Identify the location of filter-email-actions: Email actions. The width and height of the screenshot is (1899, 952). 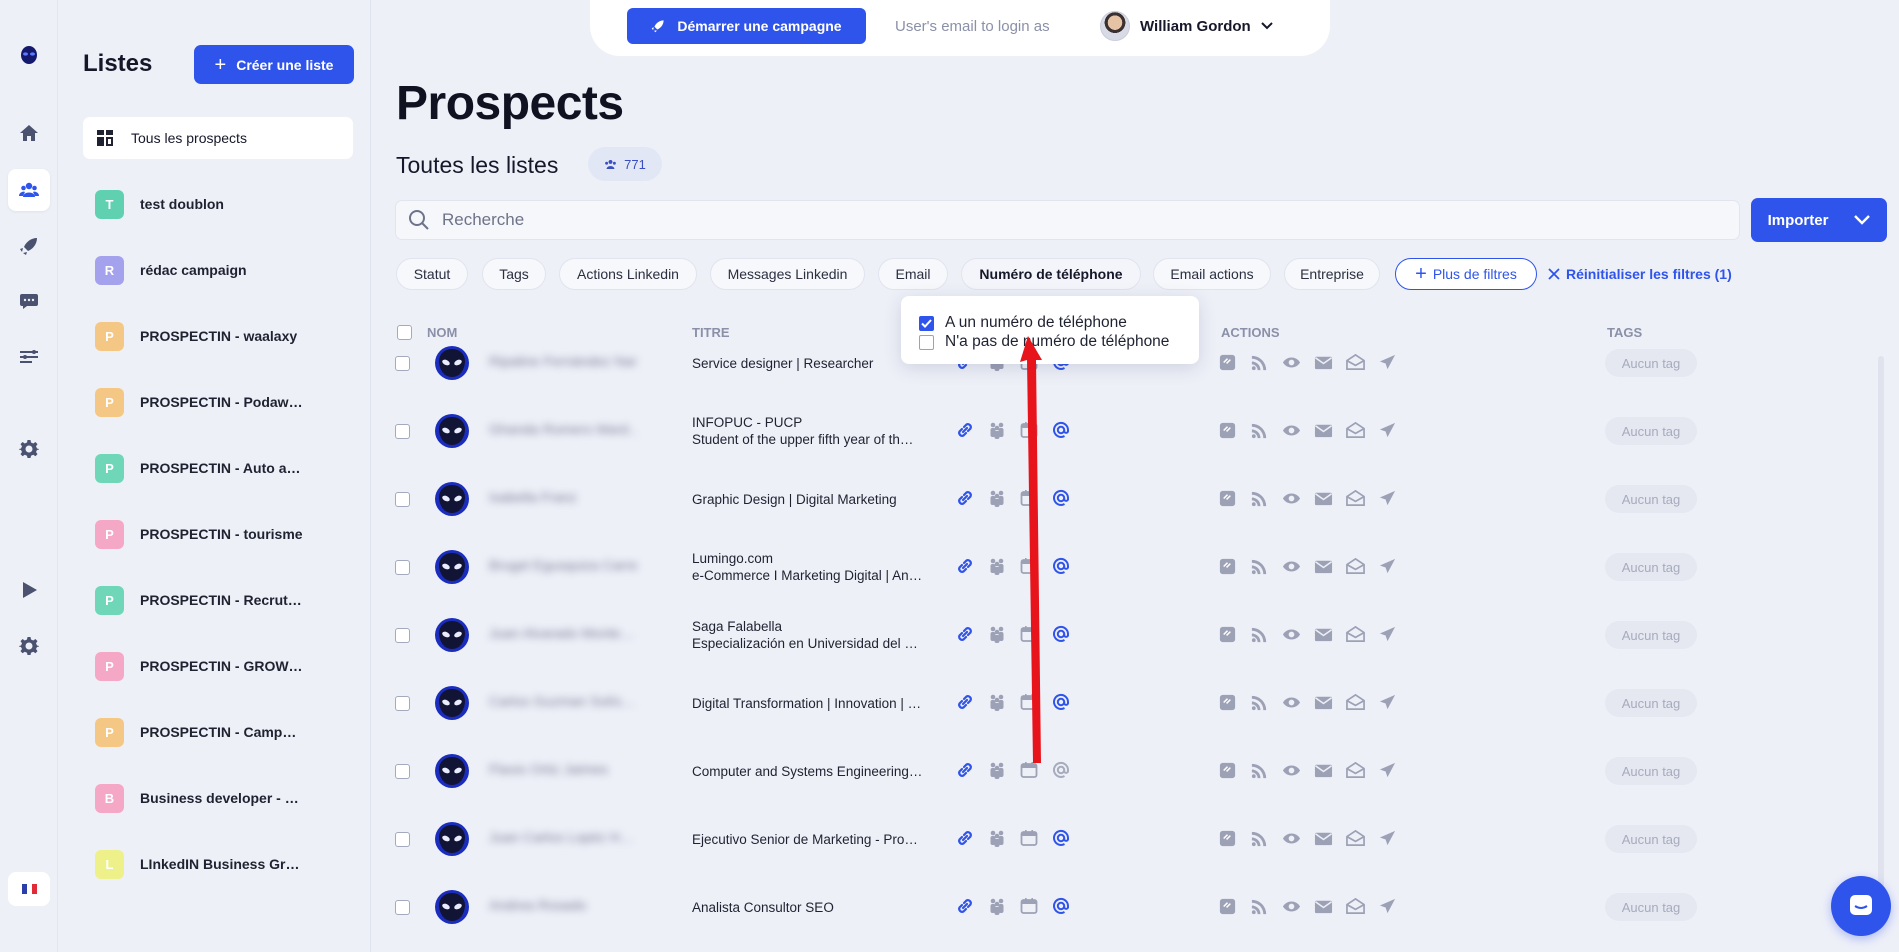
(1212, 274).